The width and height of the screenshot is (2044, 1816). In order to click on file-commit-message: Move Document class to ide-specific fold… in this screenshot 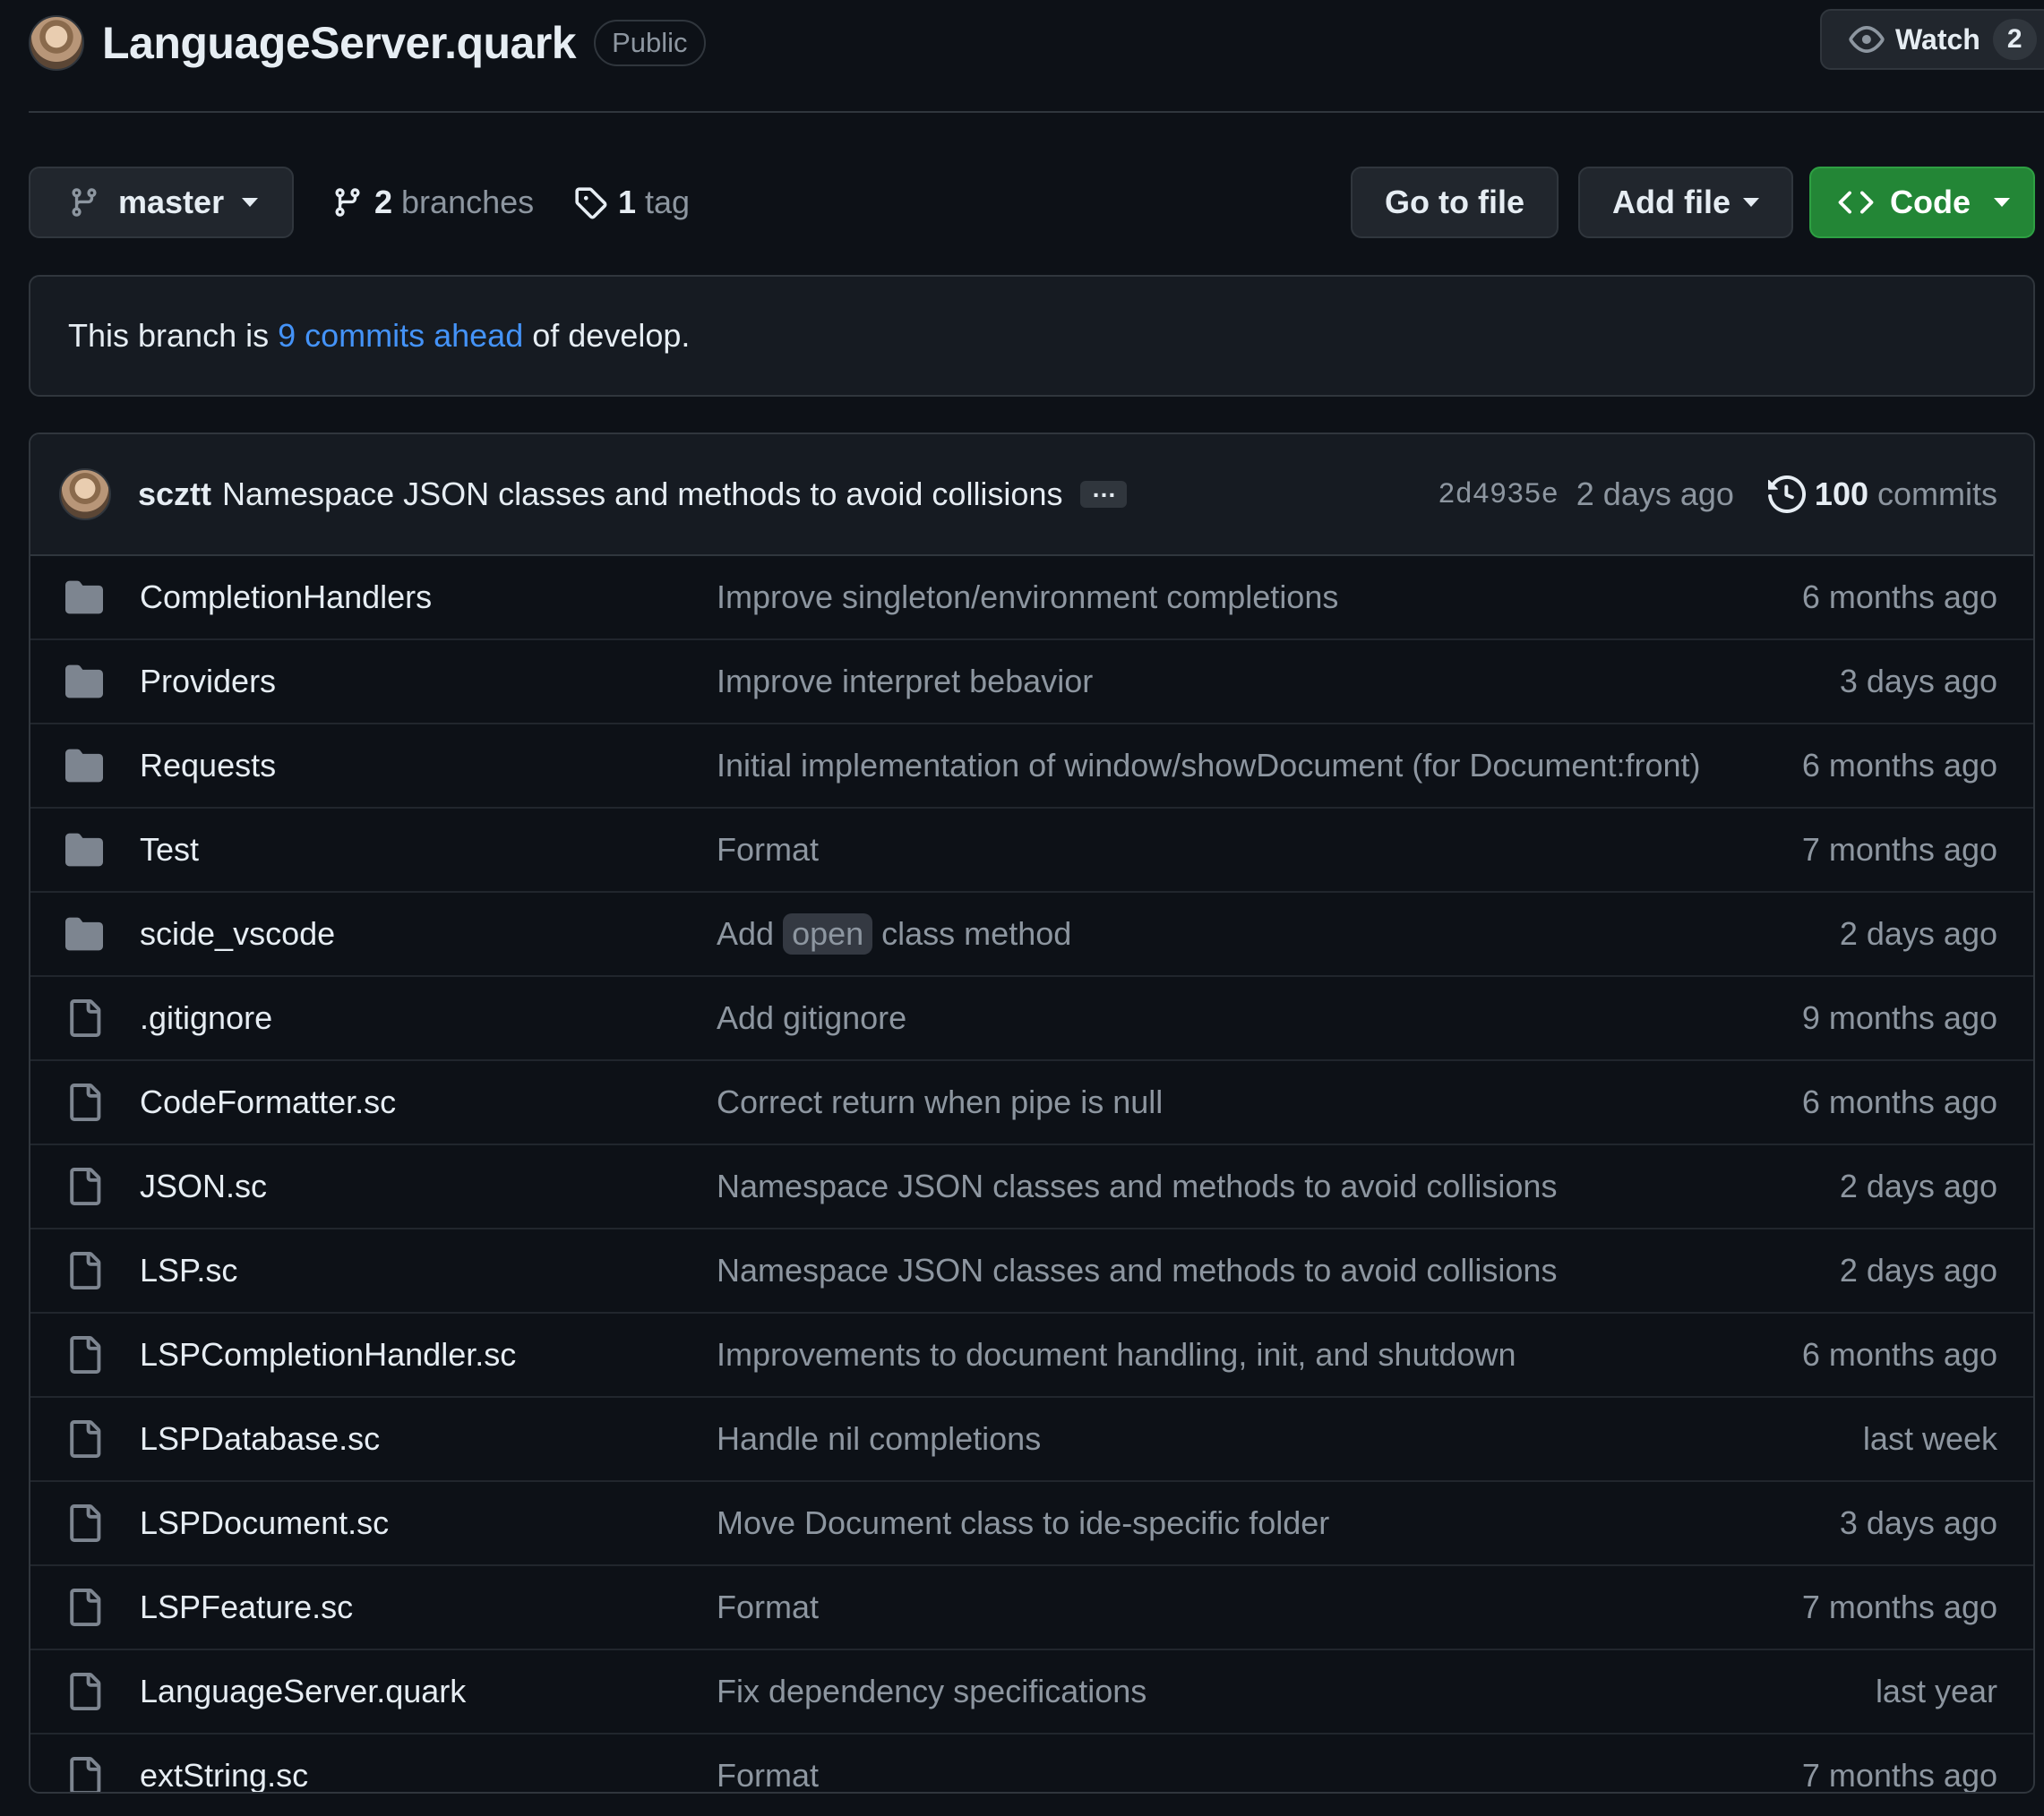, I will do `click(1023, 1523)`.